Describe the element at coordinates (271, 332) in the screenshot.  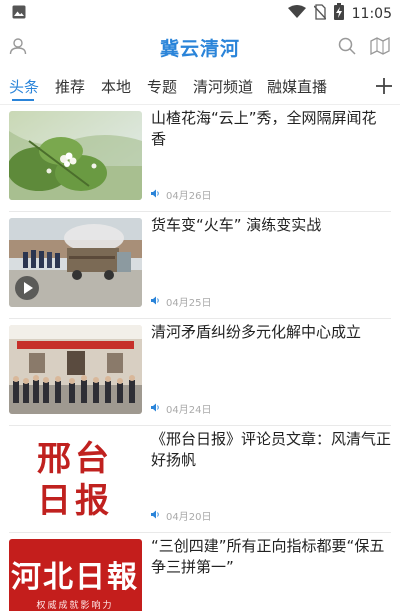
I see `news-title: 清河矛盾纠纷多元化解中心成立` at that location.